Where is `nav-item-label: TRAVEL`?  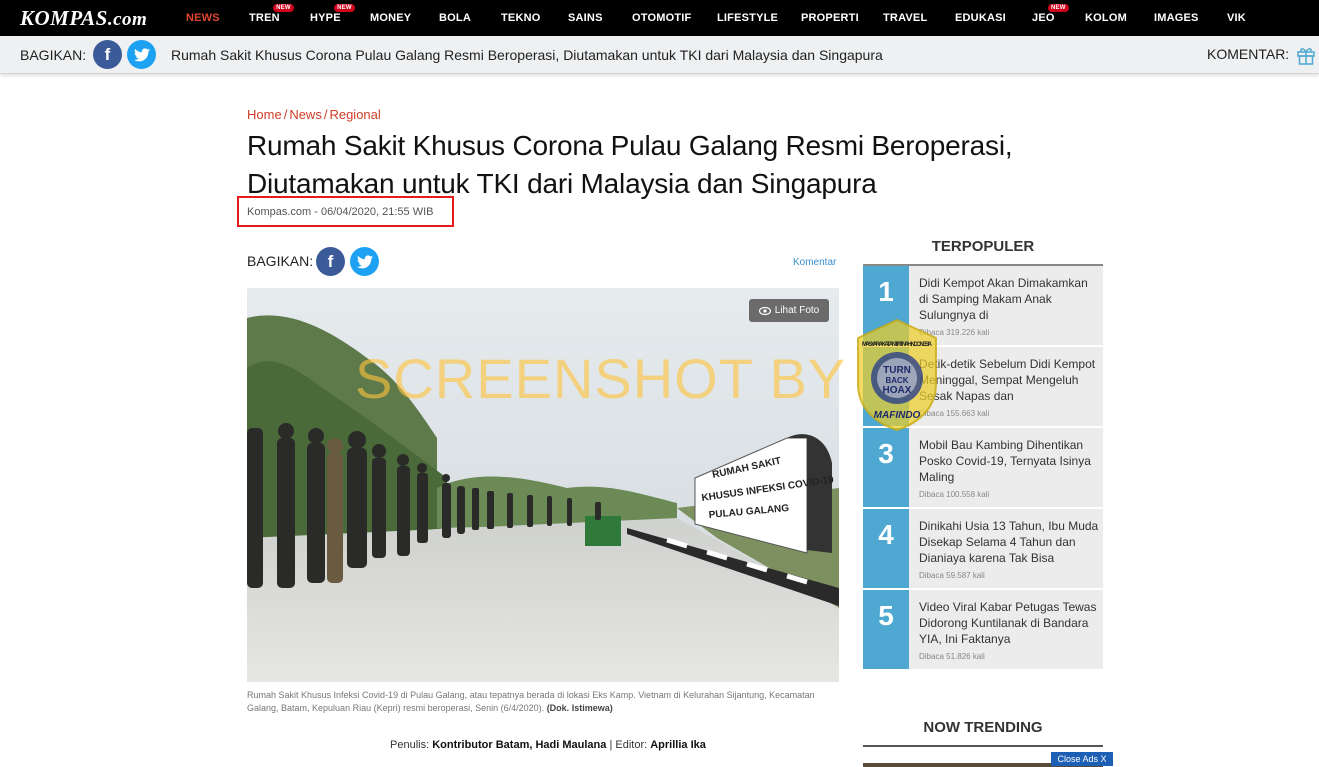
nav-item-label: TRAVEL is located at coordinates (905, 18).